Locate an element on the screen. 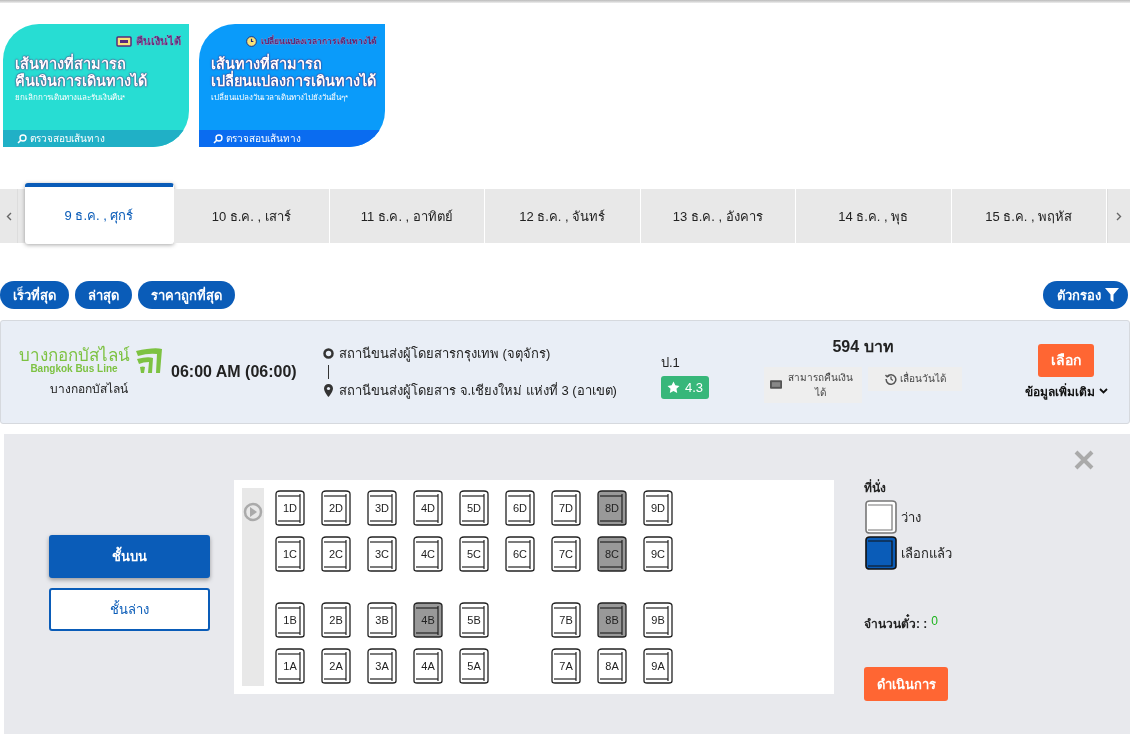  seat: 2A is located at coordinates (336, 666).